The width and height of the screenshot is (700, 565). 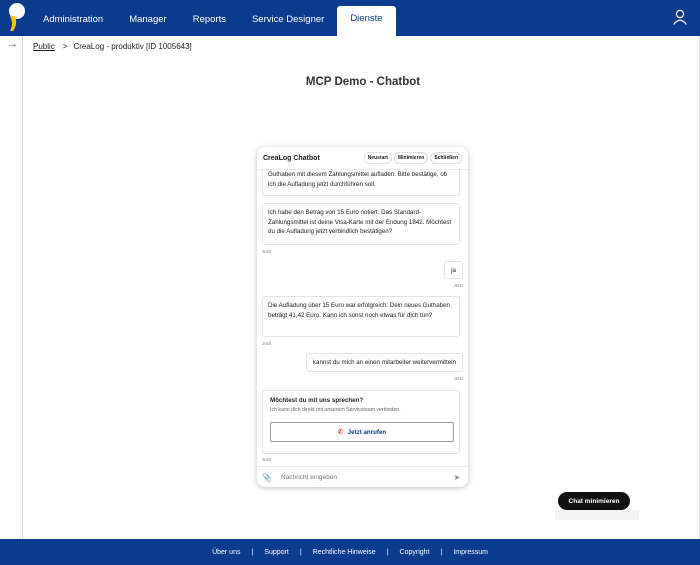 I want to click on breadcrumb-public-link: Public, so click(x=44, y=46).